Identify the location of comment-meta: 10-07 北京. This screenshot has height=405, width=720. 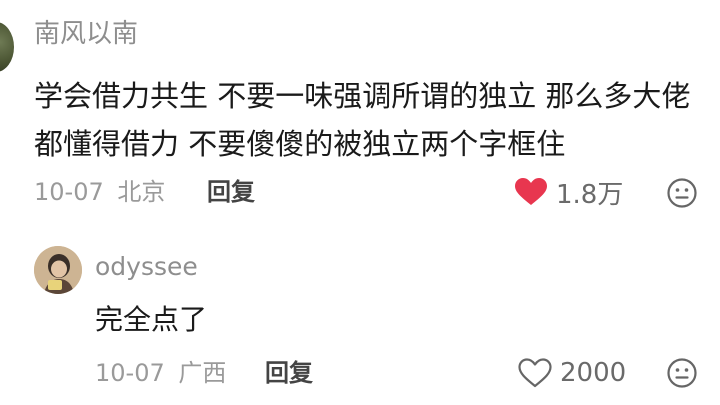
(99, 192).